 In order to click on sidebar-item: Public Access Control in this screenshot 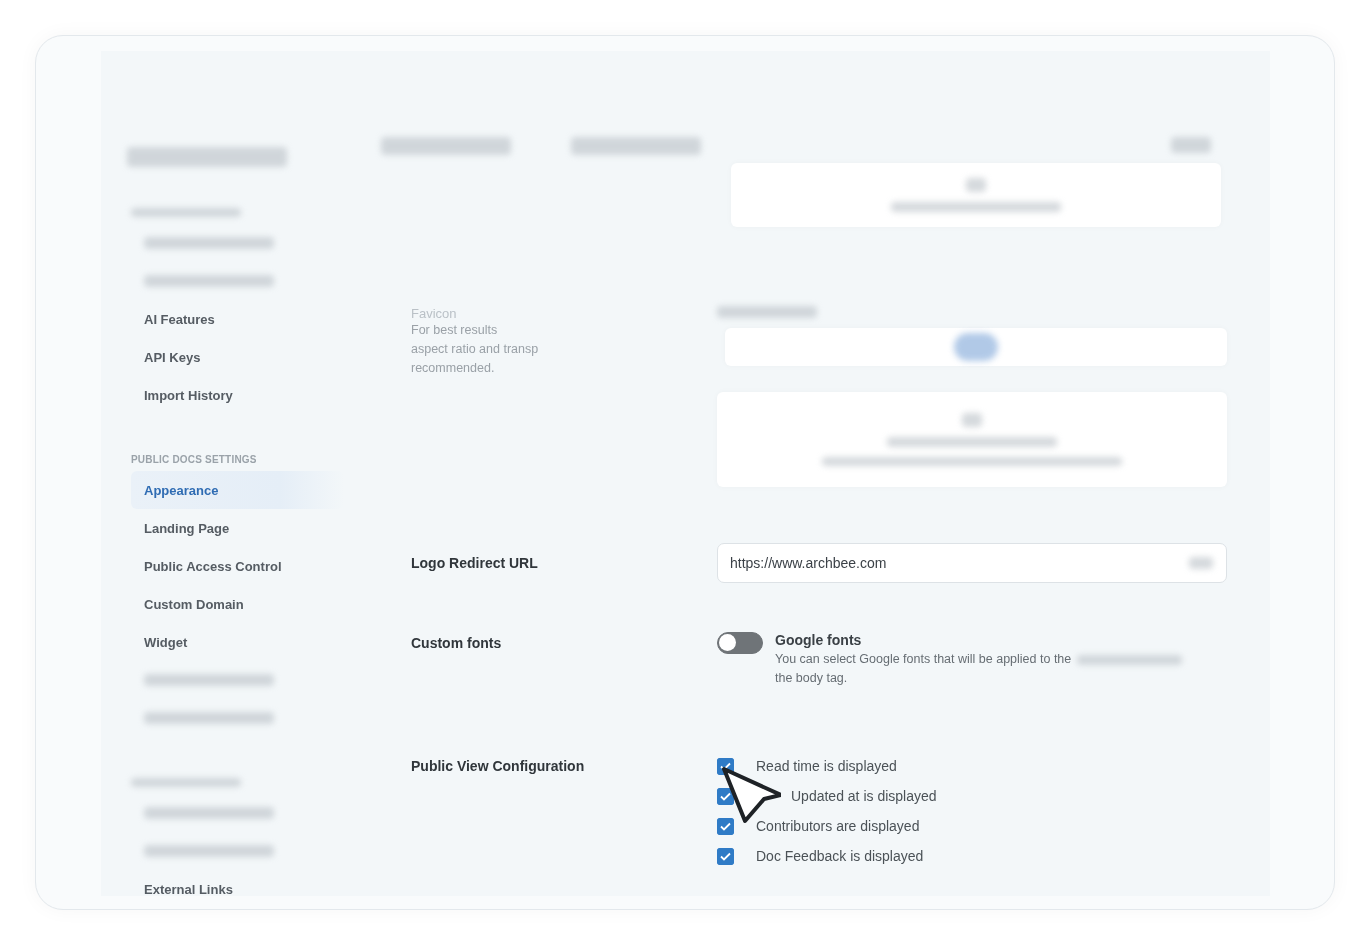, I will do `click(271, 566)`.